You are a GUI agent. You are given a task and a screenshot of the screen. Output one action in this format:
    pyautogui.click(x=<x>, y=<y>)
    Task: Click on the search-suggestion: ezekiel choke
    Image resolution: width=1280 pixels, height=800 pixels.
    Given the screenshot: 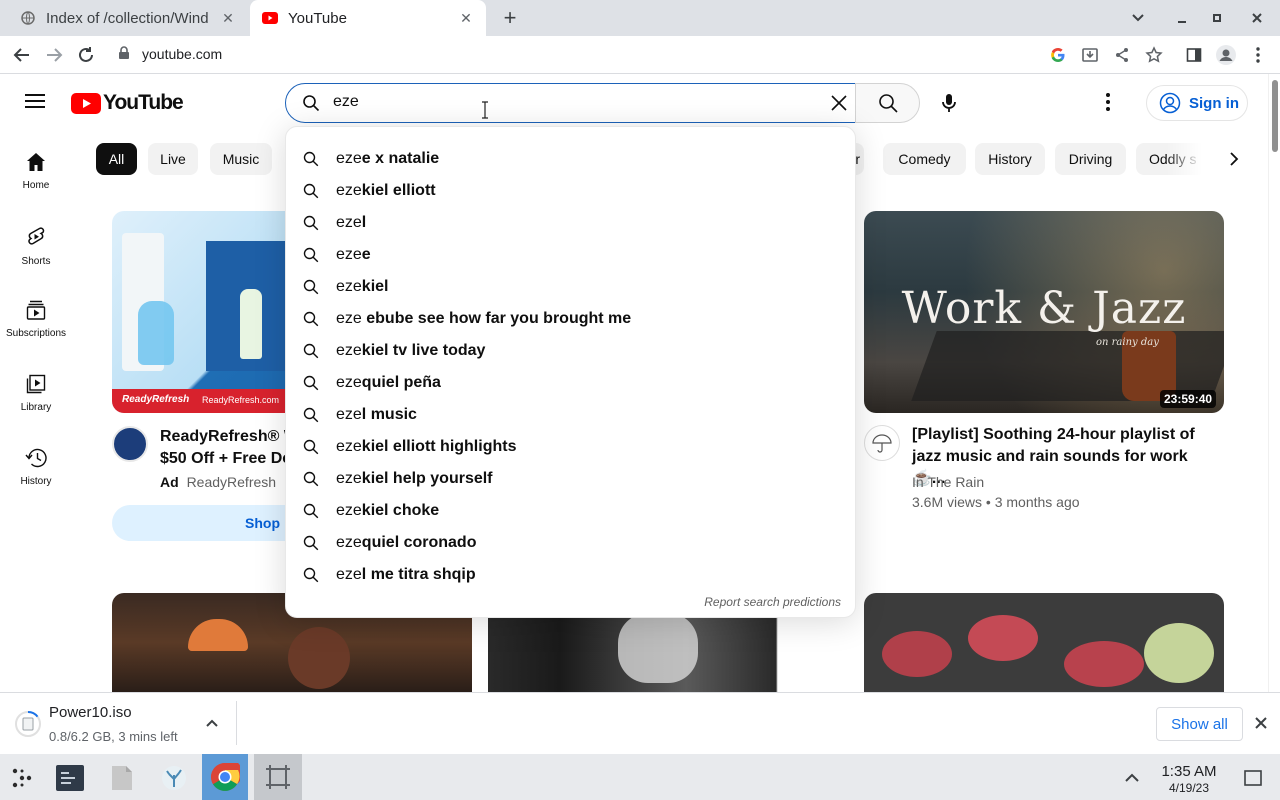 What is the action you would take?
    pyautogui.click(x=571, y=511)
    